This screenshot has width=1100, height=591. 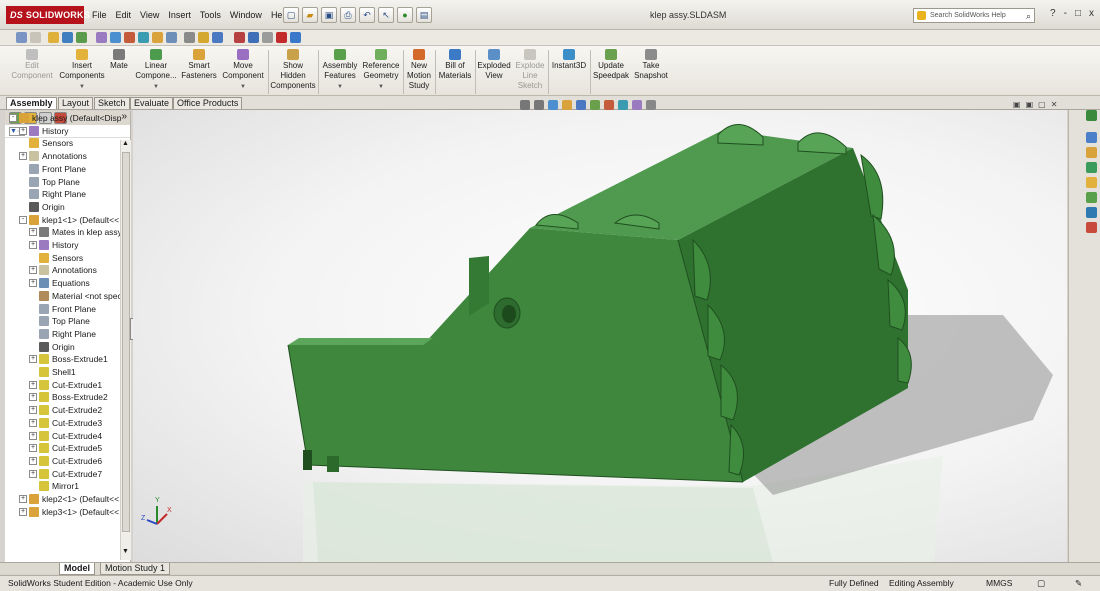 I want to click on menu-window: Window, so click(x=246, y=15).